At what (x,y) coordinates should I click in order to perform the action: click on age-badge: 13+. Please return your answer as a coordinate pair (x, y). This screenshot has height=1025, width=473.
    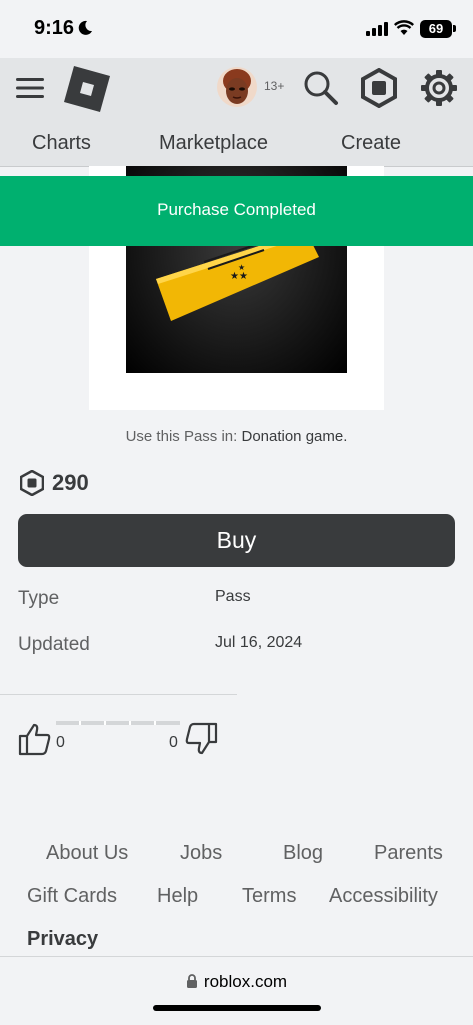
    Looking at the image, I should click on (274, 86).